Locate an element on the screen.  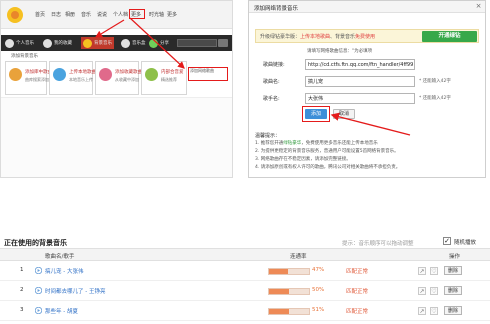
add-button: 添加 is located at coordinates (316, 114).